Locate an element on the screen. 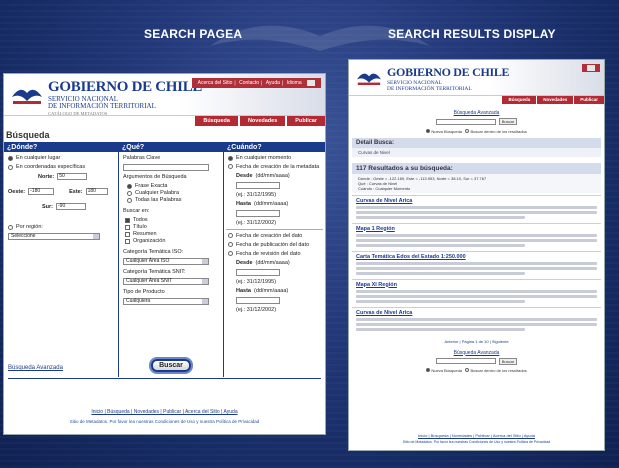 The width and height of the screenshot is (619, 468). iso-category-label: Categoría Temática ISO: is located at coordinates (153, 252).